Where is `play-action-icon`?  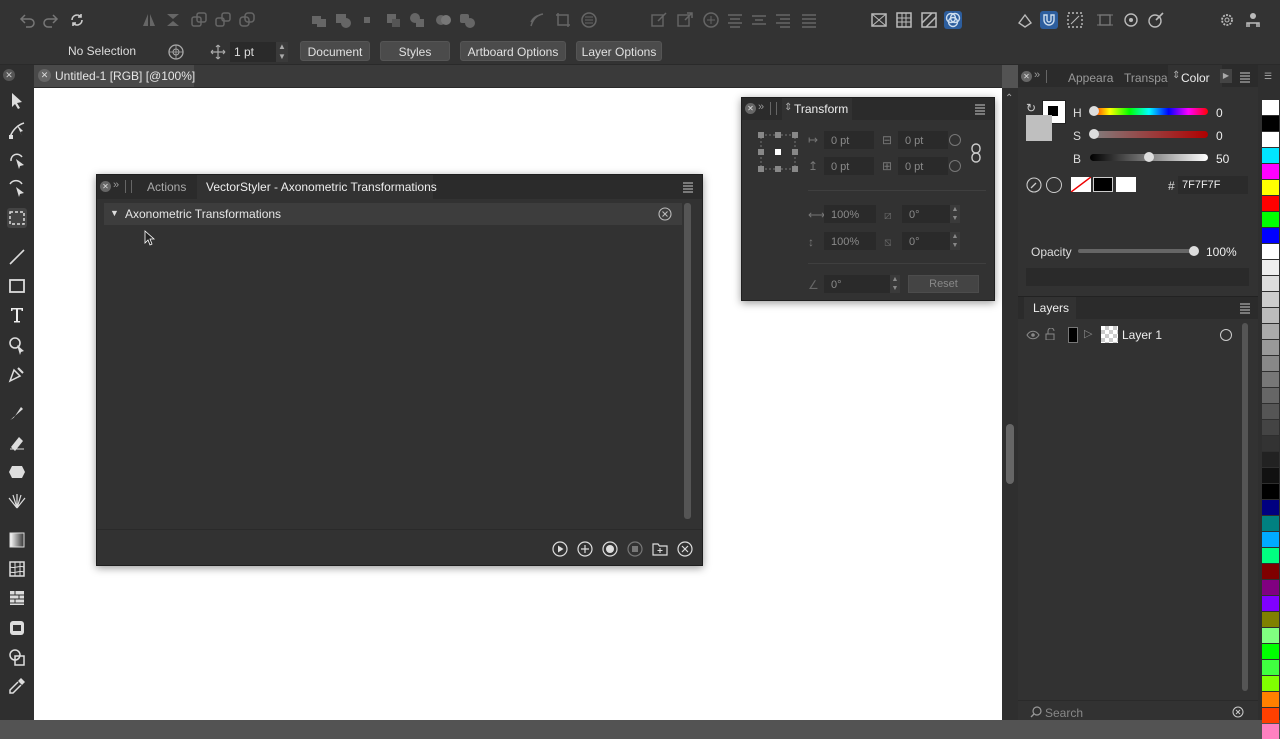
play-action-icon is located at coordinates (560, 549).